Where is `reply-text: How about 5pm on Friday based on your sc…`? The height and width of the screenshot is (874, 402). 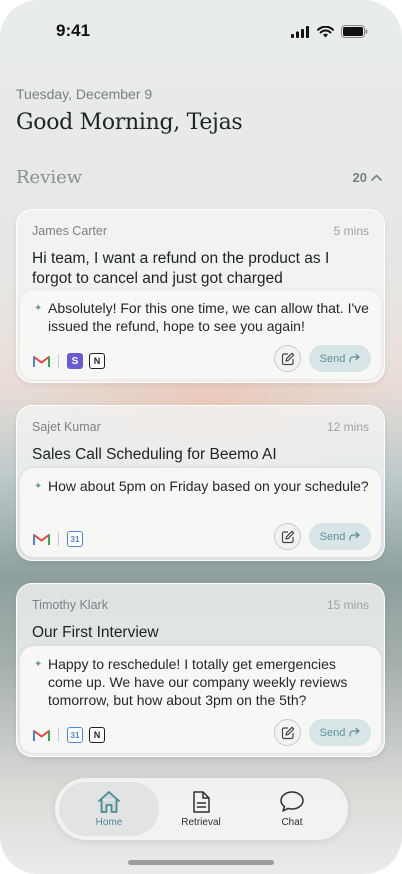 reply-text: How about 5pm on Friday based on your sc… is located at coordinates (208, 486).